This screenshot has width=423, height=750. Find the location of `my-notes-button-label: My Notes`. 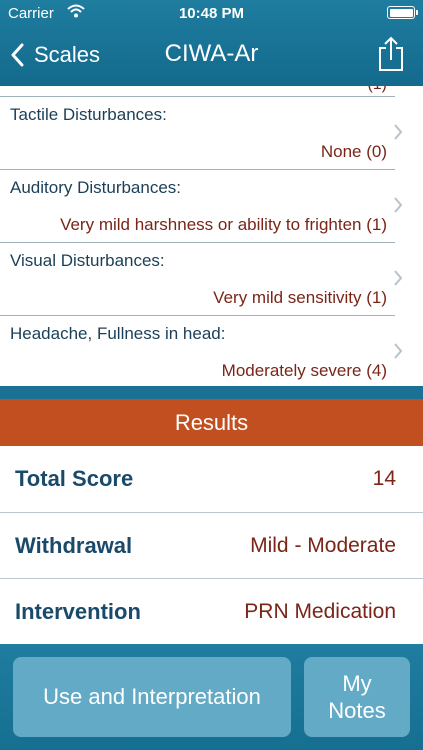

my-notes-button-label: My Notes is located at coordinates (356, 697).